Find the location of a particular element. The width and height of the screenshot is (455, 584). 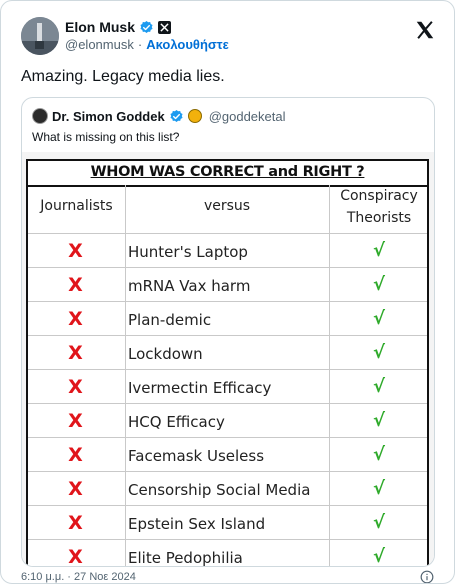

header-theorists: Theorists is located at coordinates (379, 218).